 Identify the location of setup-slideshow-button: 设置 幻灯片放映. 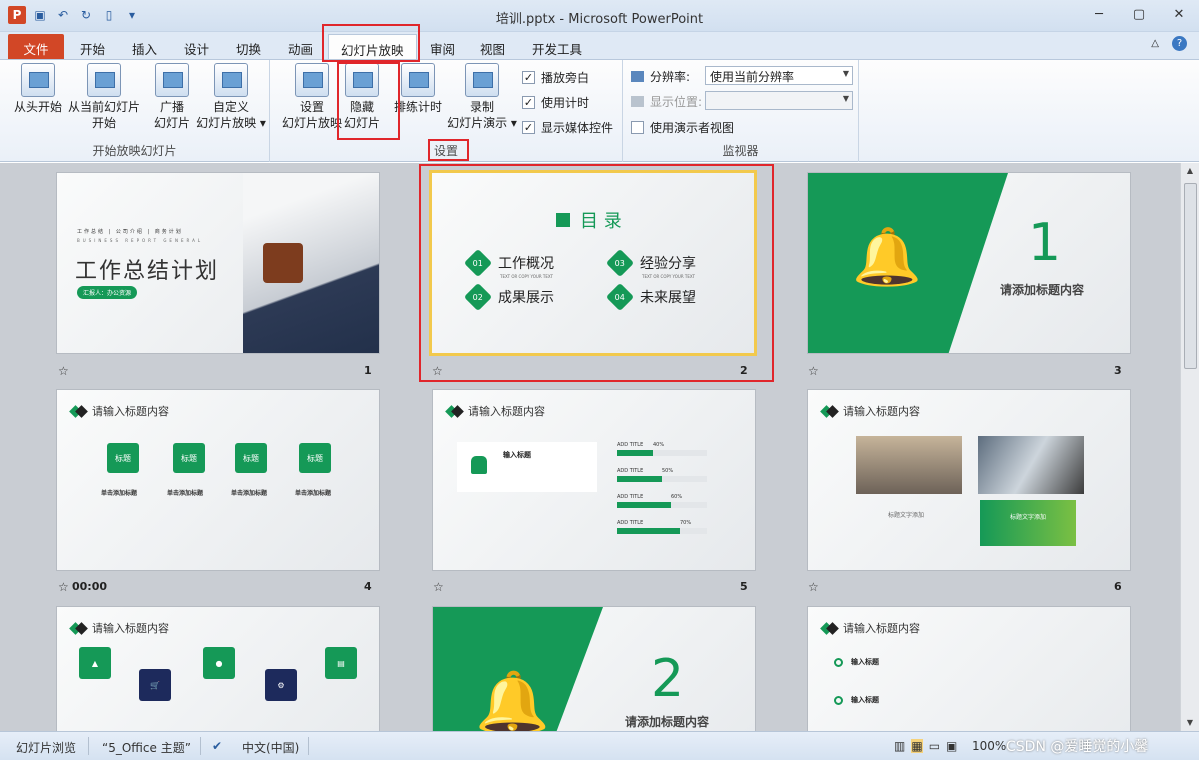
(312, 97).